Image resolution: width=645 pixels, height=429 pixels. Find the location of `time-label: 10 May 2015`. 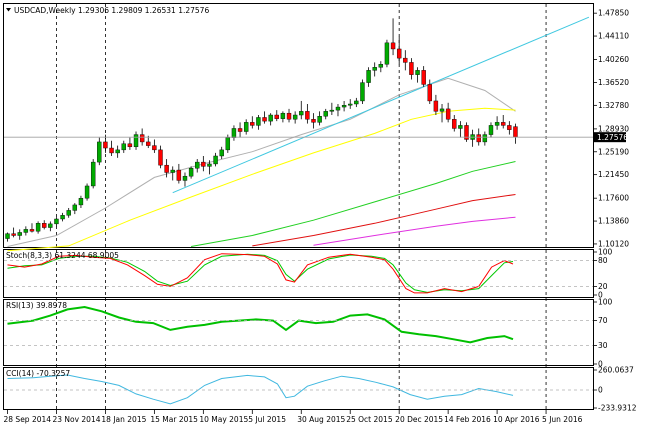

time-label: 10 May 2015 is located at coordinates (223, 419).